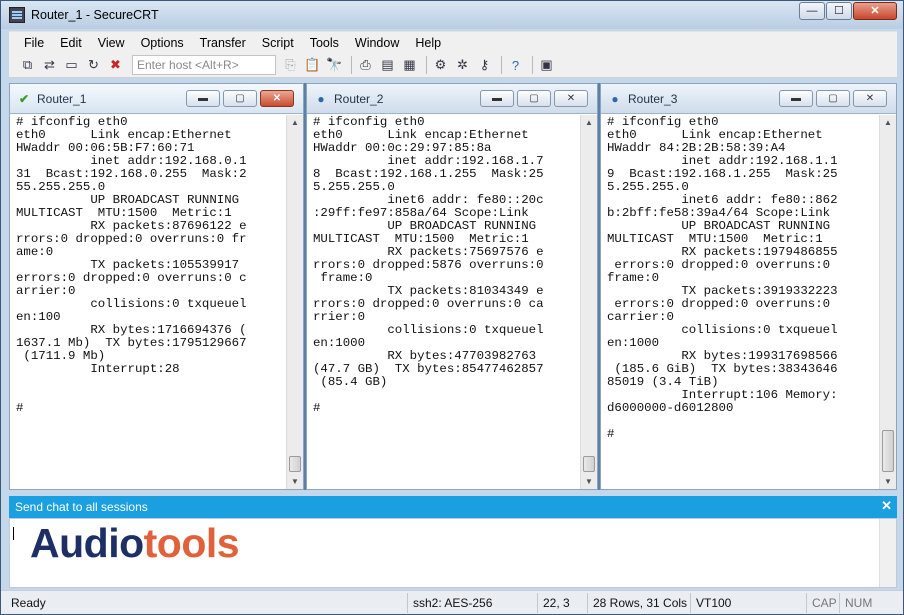  What do you see at coordinates (839, 11) in the screenshot?
I see `maximize-button: ☐` at bounding box center [839, 11].